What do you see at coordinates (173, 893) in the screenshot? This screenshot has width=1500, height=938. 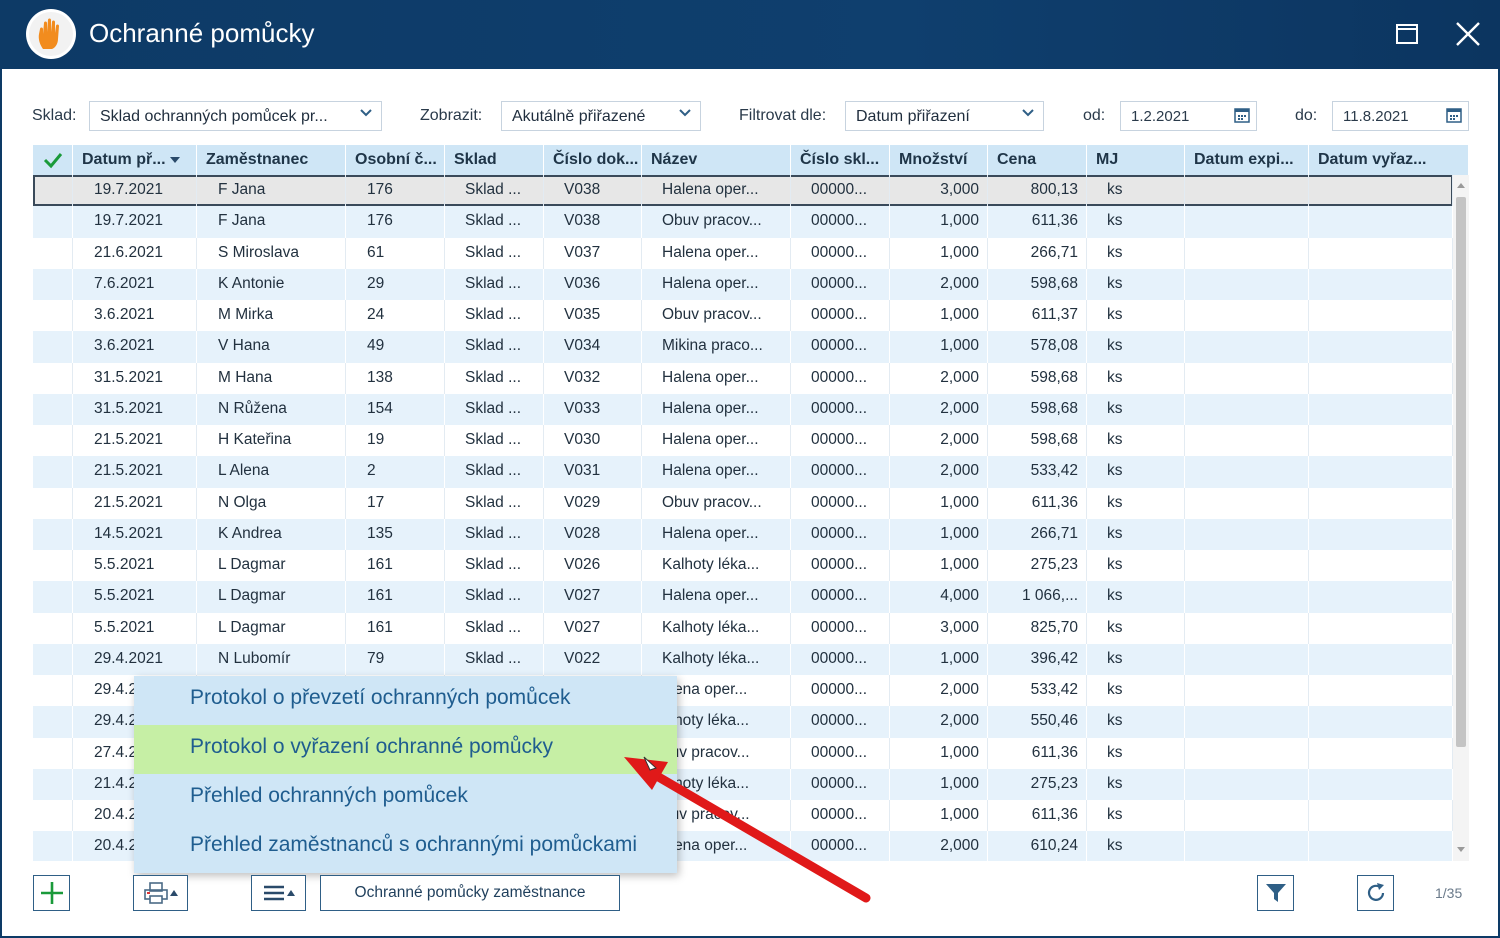 I see `chevron-up-icon` at bounding box center [173, 893].